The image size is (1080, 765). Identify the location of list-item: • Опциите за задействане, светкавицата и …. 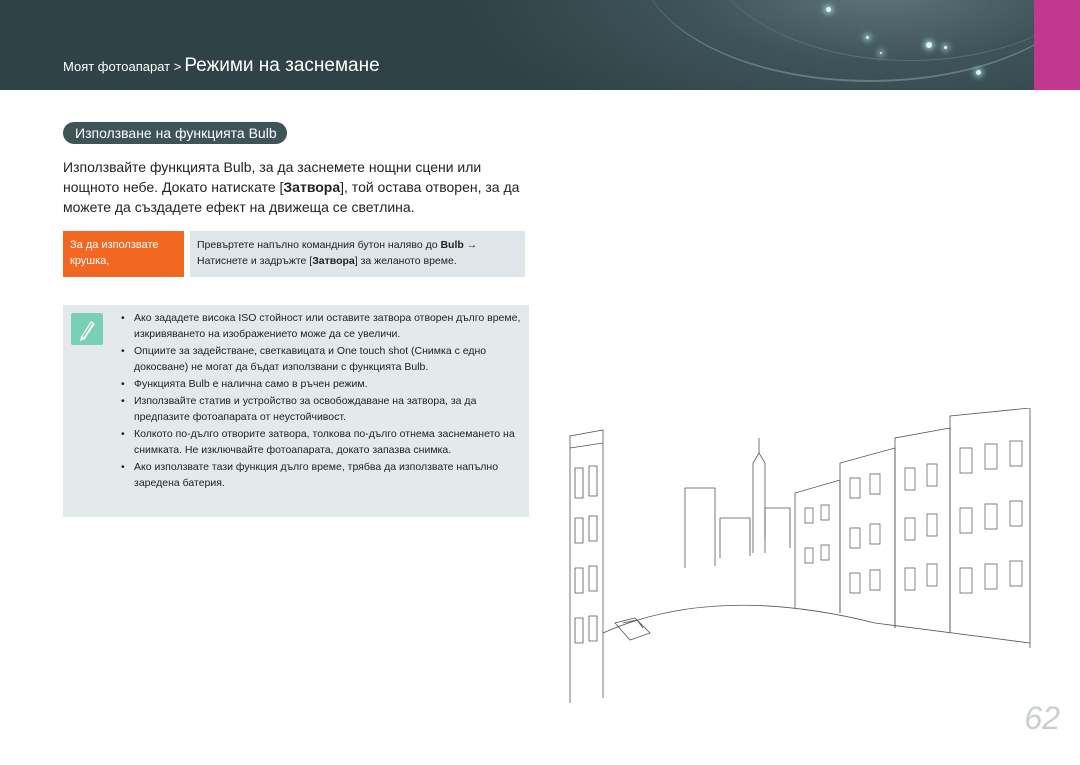
(304, 359).